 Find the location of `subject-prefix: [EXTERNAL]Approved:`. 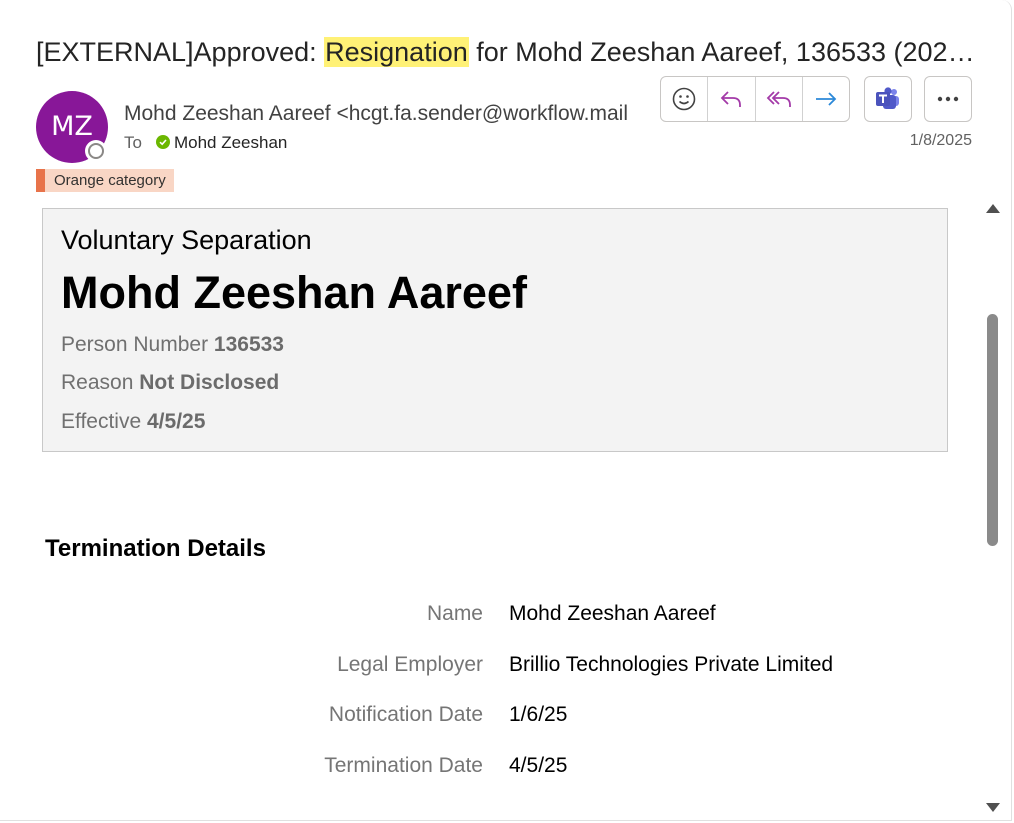

subject-prefix: [EXTERNAL]Approved: is located at coordinates (180, 52).